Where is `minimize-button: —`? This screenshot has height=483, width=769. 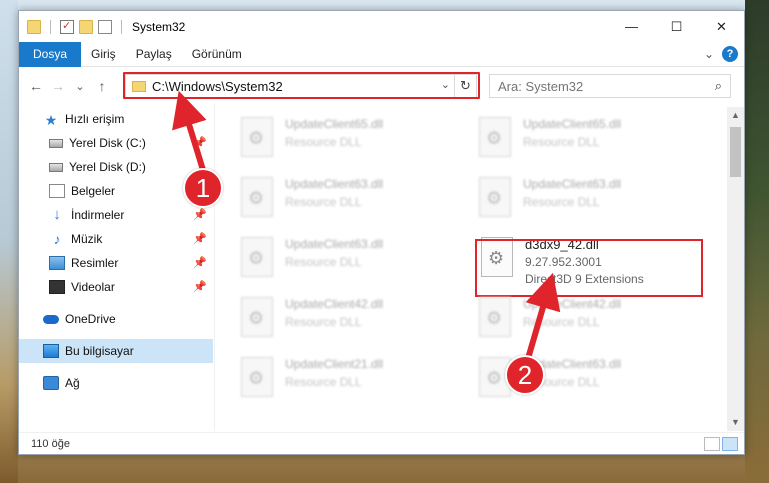
minimize-button: — is located at coordinates (631, 26).